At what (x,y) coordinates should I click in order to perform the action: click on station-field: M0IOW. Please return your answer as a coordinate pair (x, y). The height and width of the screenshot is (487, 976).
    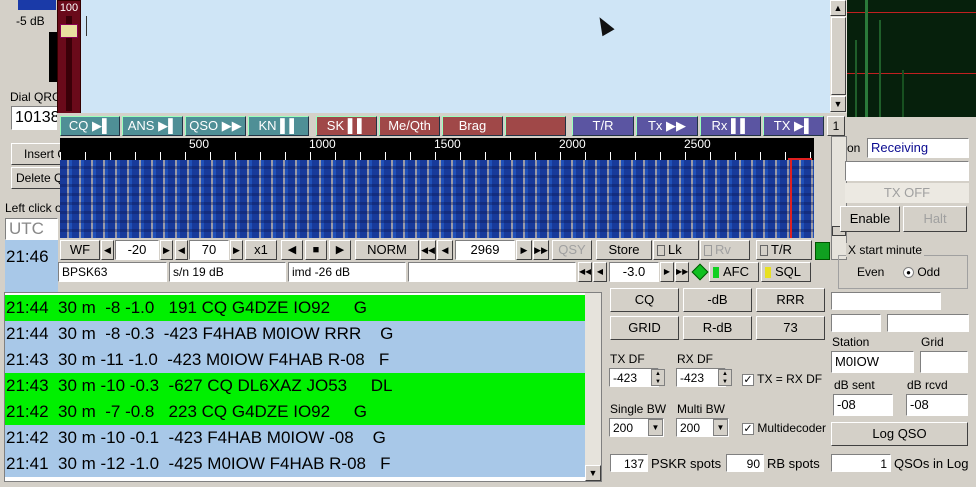
    Looking at the image, I should click on (872, 362).